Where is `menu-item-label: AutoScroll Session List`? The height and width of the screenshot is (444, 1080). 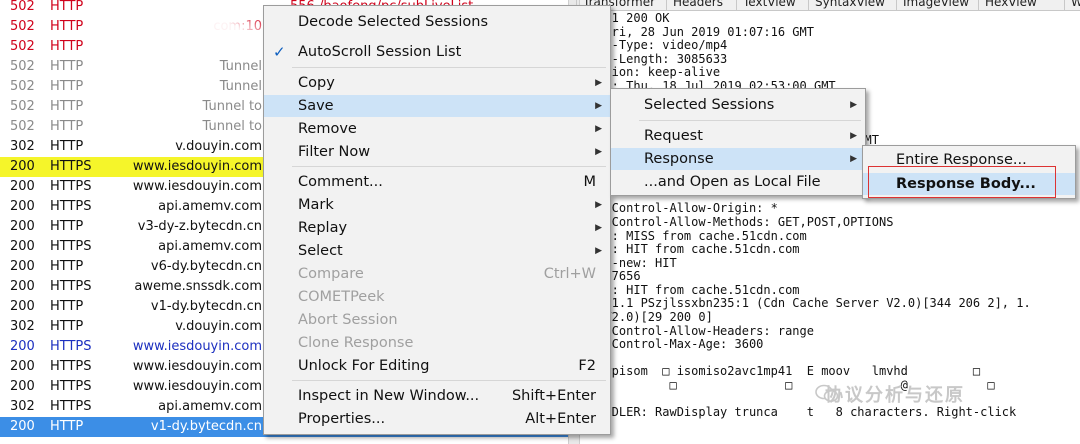 menu-item-label: AutoScroll Session List is located at coordinates (380, 52).